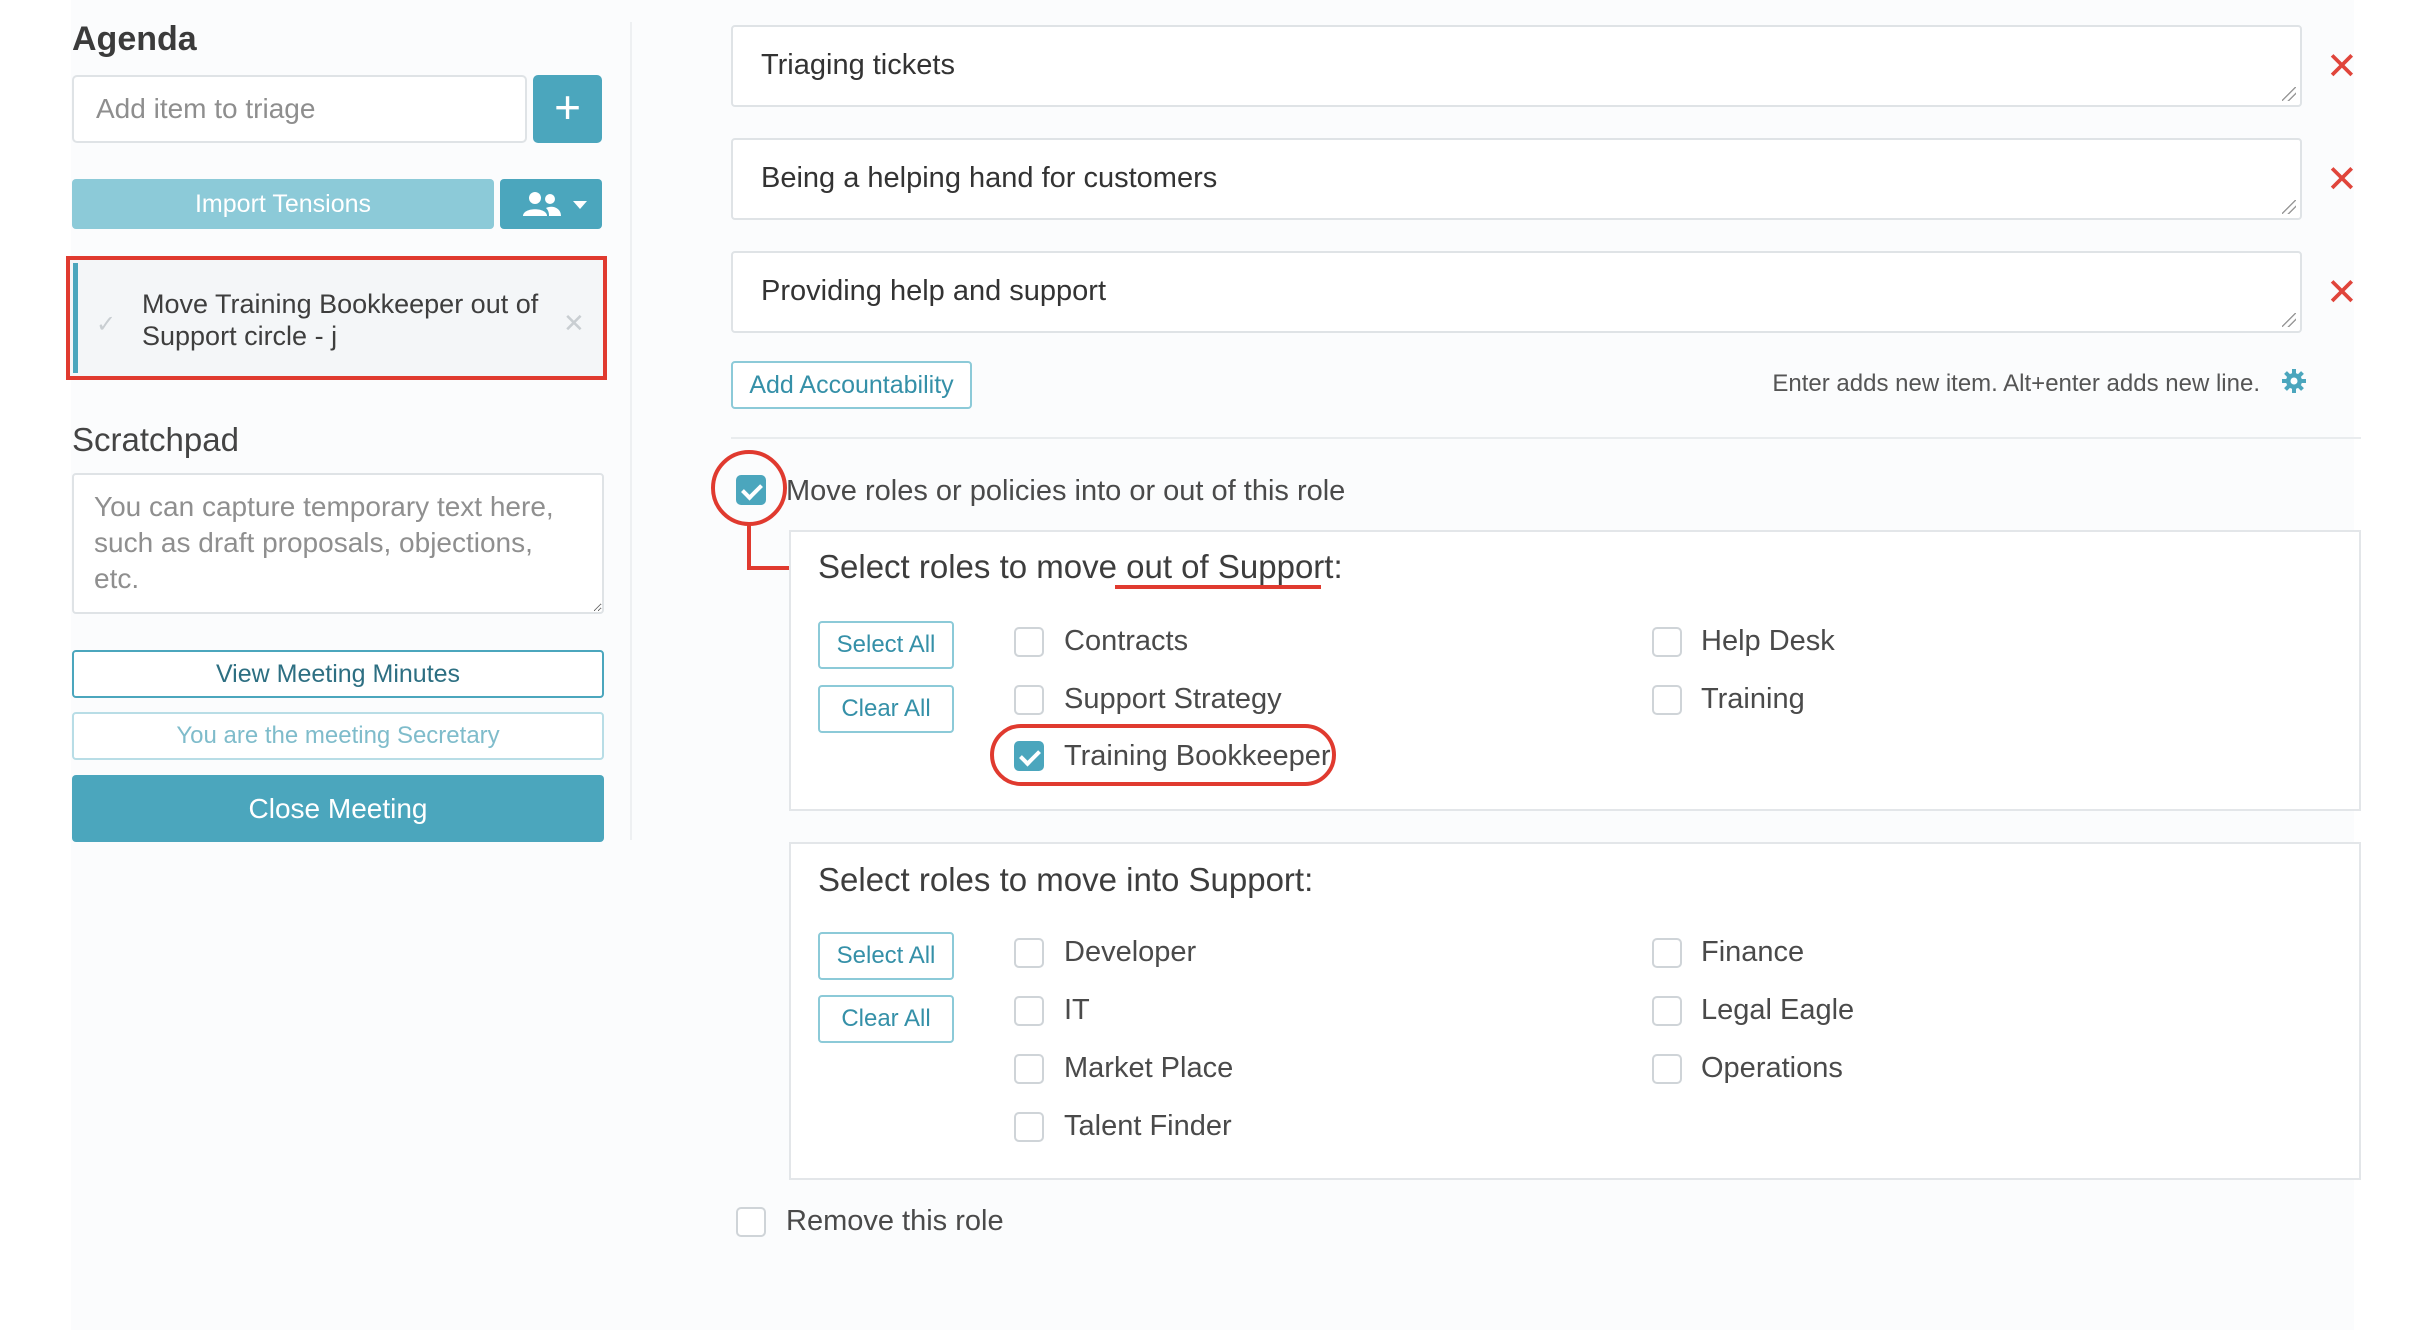 This screenshot has height=1330, width=2420. Describe the element at coordinates (886, 709) in the screenshot. I see `clear-all-out-button: Clear All` at that location.